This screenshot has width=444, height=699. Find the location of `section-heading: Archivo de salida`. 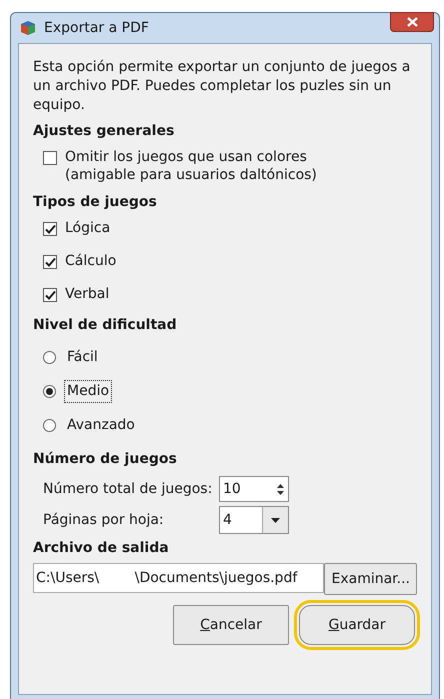

section-heading: Archivo de salida is located at coordinates (101, 548).